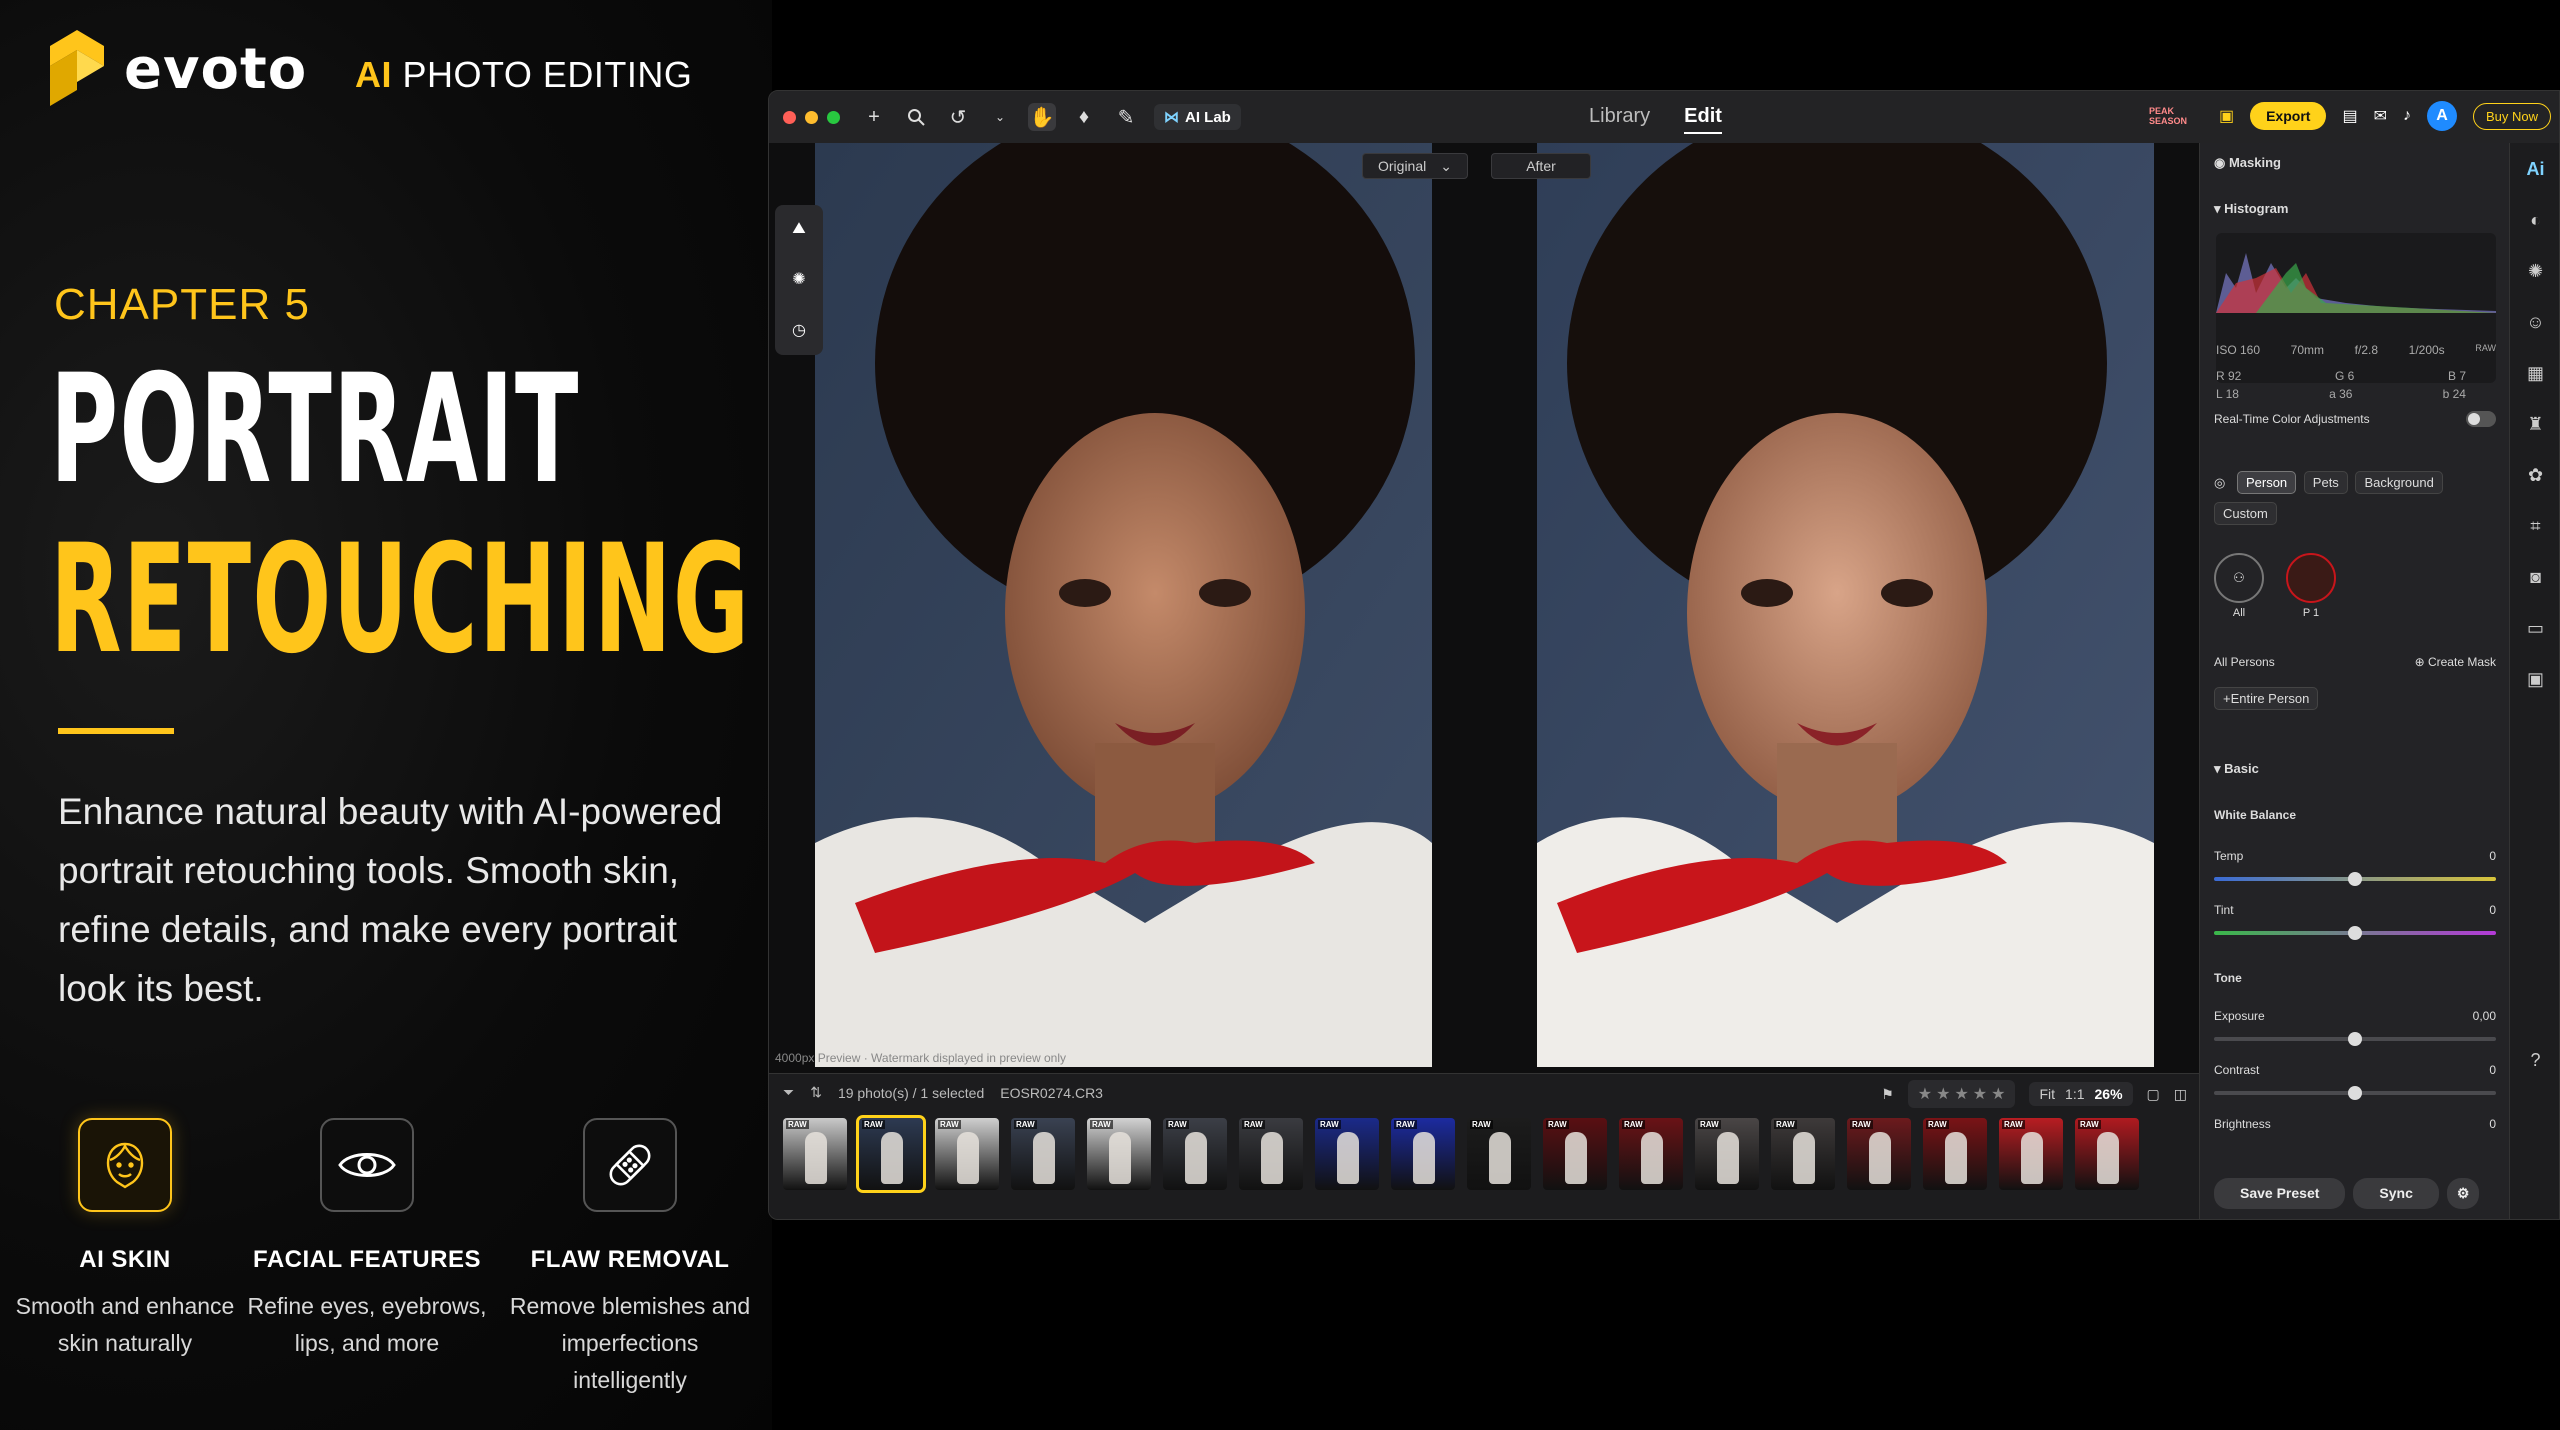  I want to click on crop-icon: ⌗, so click(2535, 526).